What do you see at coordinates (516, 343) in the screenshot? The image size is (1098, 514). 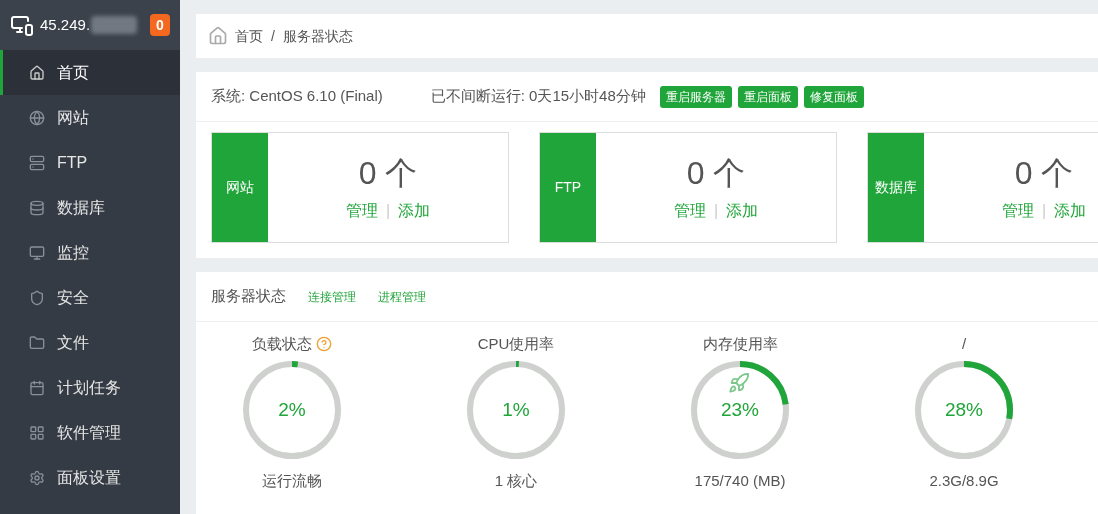 I see `gauge-title: CPU使用率` at bounding box center [516, 343].